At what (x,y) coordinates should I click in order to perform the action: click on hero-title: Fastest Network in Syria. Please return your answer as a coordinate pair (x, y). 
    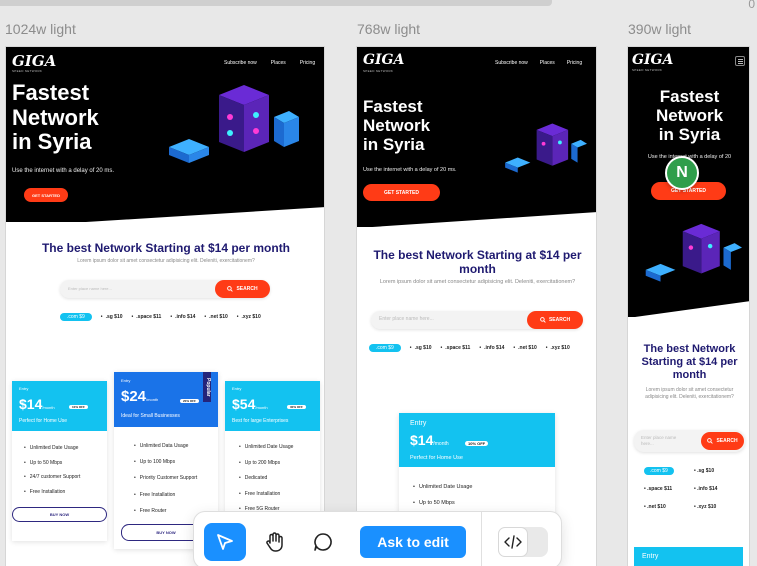
    Looking at the image, I should click on (55, 117).